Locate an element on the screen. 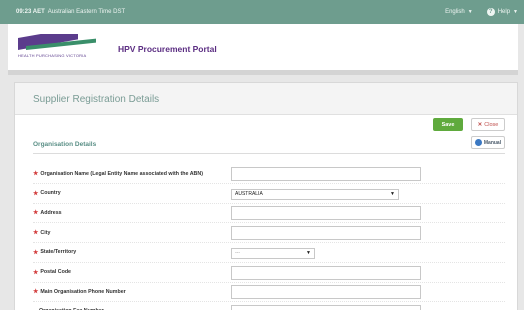 The width and height of the screenshot is (524, 310). select-field: --- ▼ is located at coordinates (273, 253).